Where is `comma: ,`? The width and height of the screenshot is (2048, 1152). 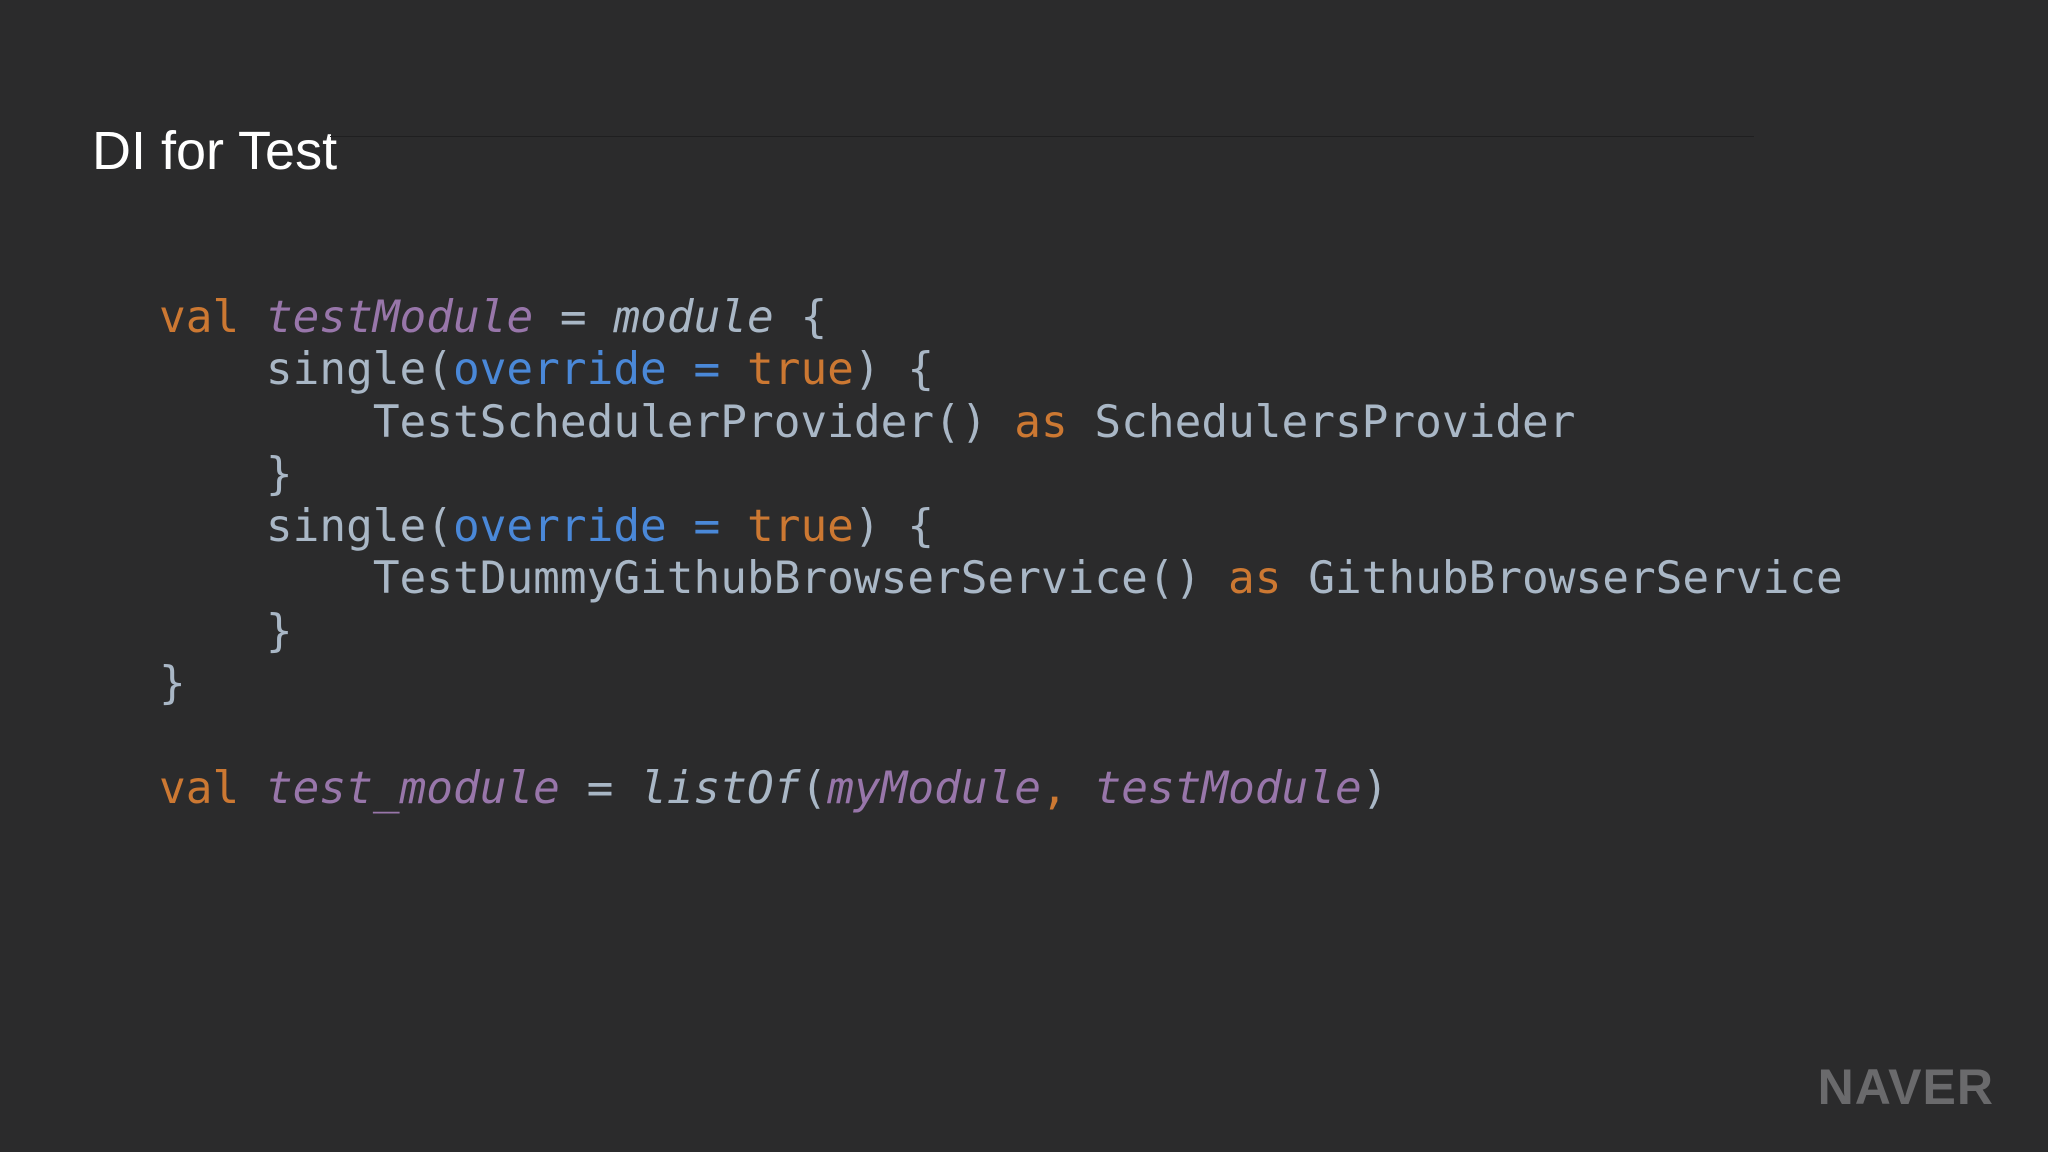 comma: , is located at coordinates (1054, 788).